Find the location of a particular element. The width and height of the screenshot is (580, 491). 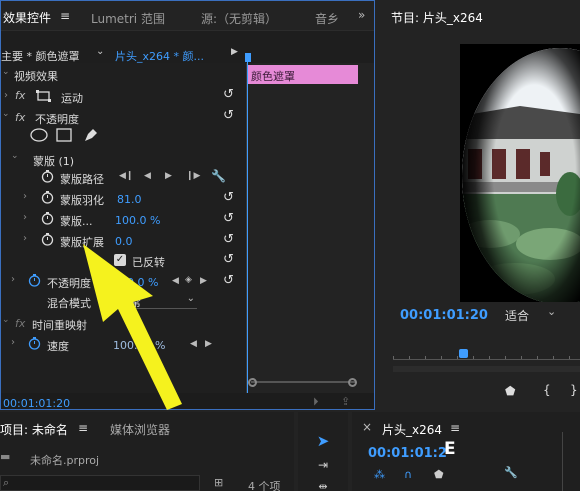

program-playhead is located at coordinates (463, 353).